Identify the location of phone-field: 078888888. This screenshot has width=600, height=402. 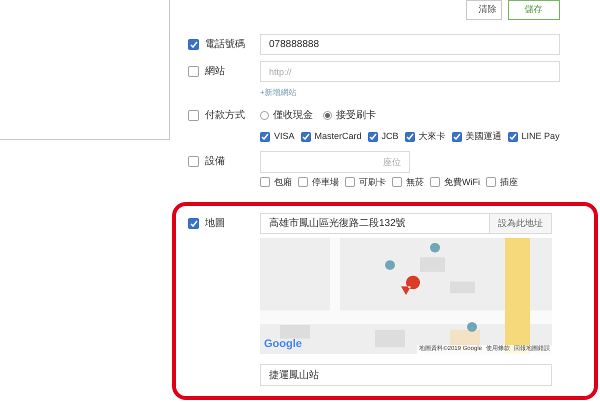
(410, 44).